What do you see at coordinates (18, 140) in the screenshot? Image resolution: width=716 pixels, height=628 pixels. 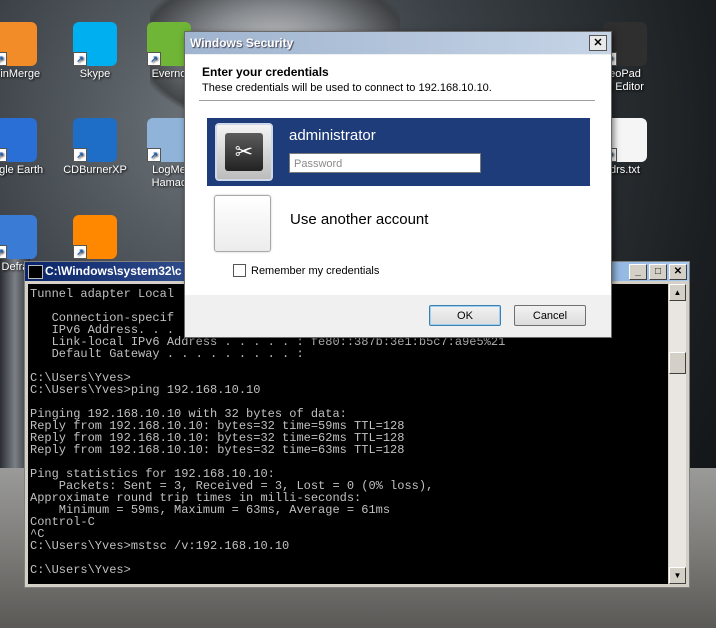 I see `google-earth-icon: ↗` at bounding box center [18, 140].